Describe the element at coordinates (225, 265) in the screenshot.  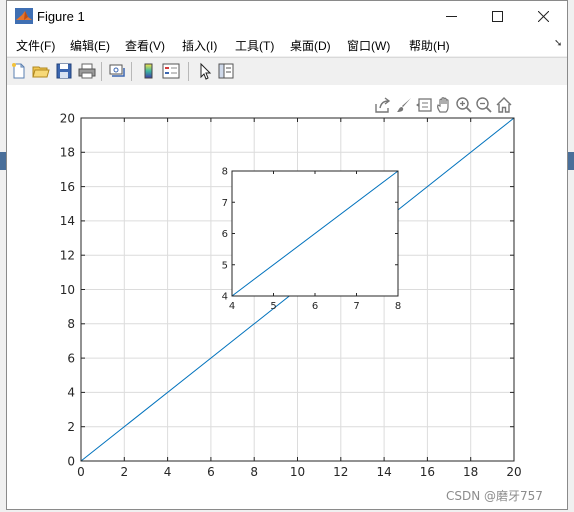
I see `inset-y-tick-label: 5` at that location.